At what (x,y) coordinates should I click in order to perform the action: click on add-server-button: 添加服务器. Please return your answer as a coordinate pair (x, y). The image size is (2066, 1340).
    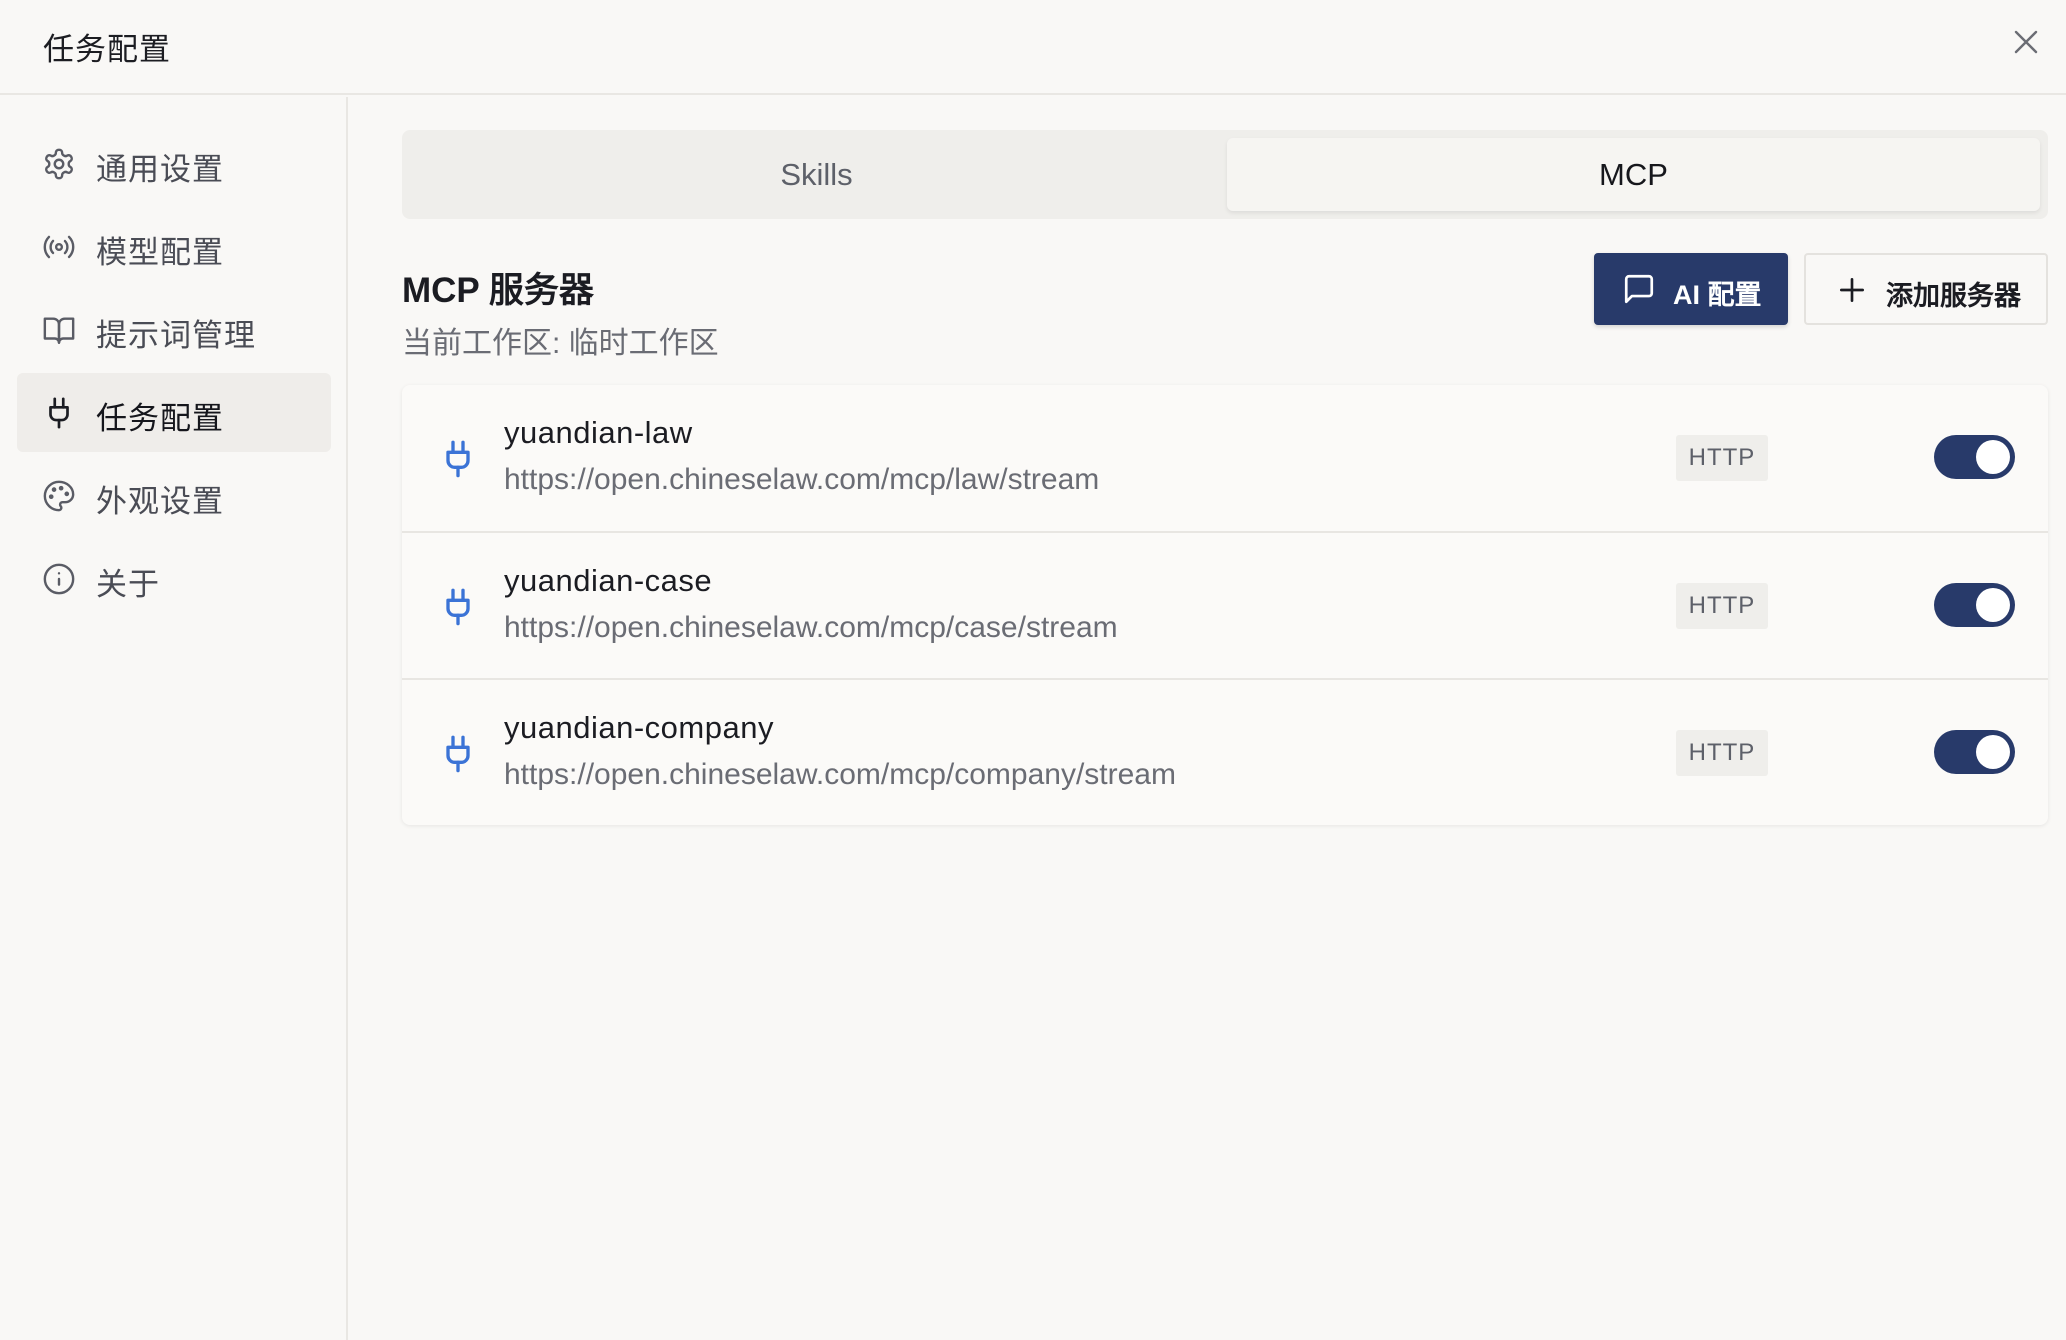
    Looking at the image, I should click on (1926, 289).